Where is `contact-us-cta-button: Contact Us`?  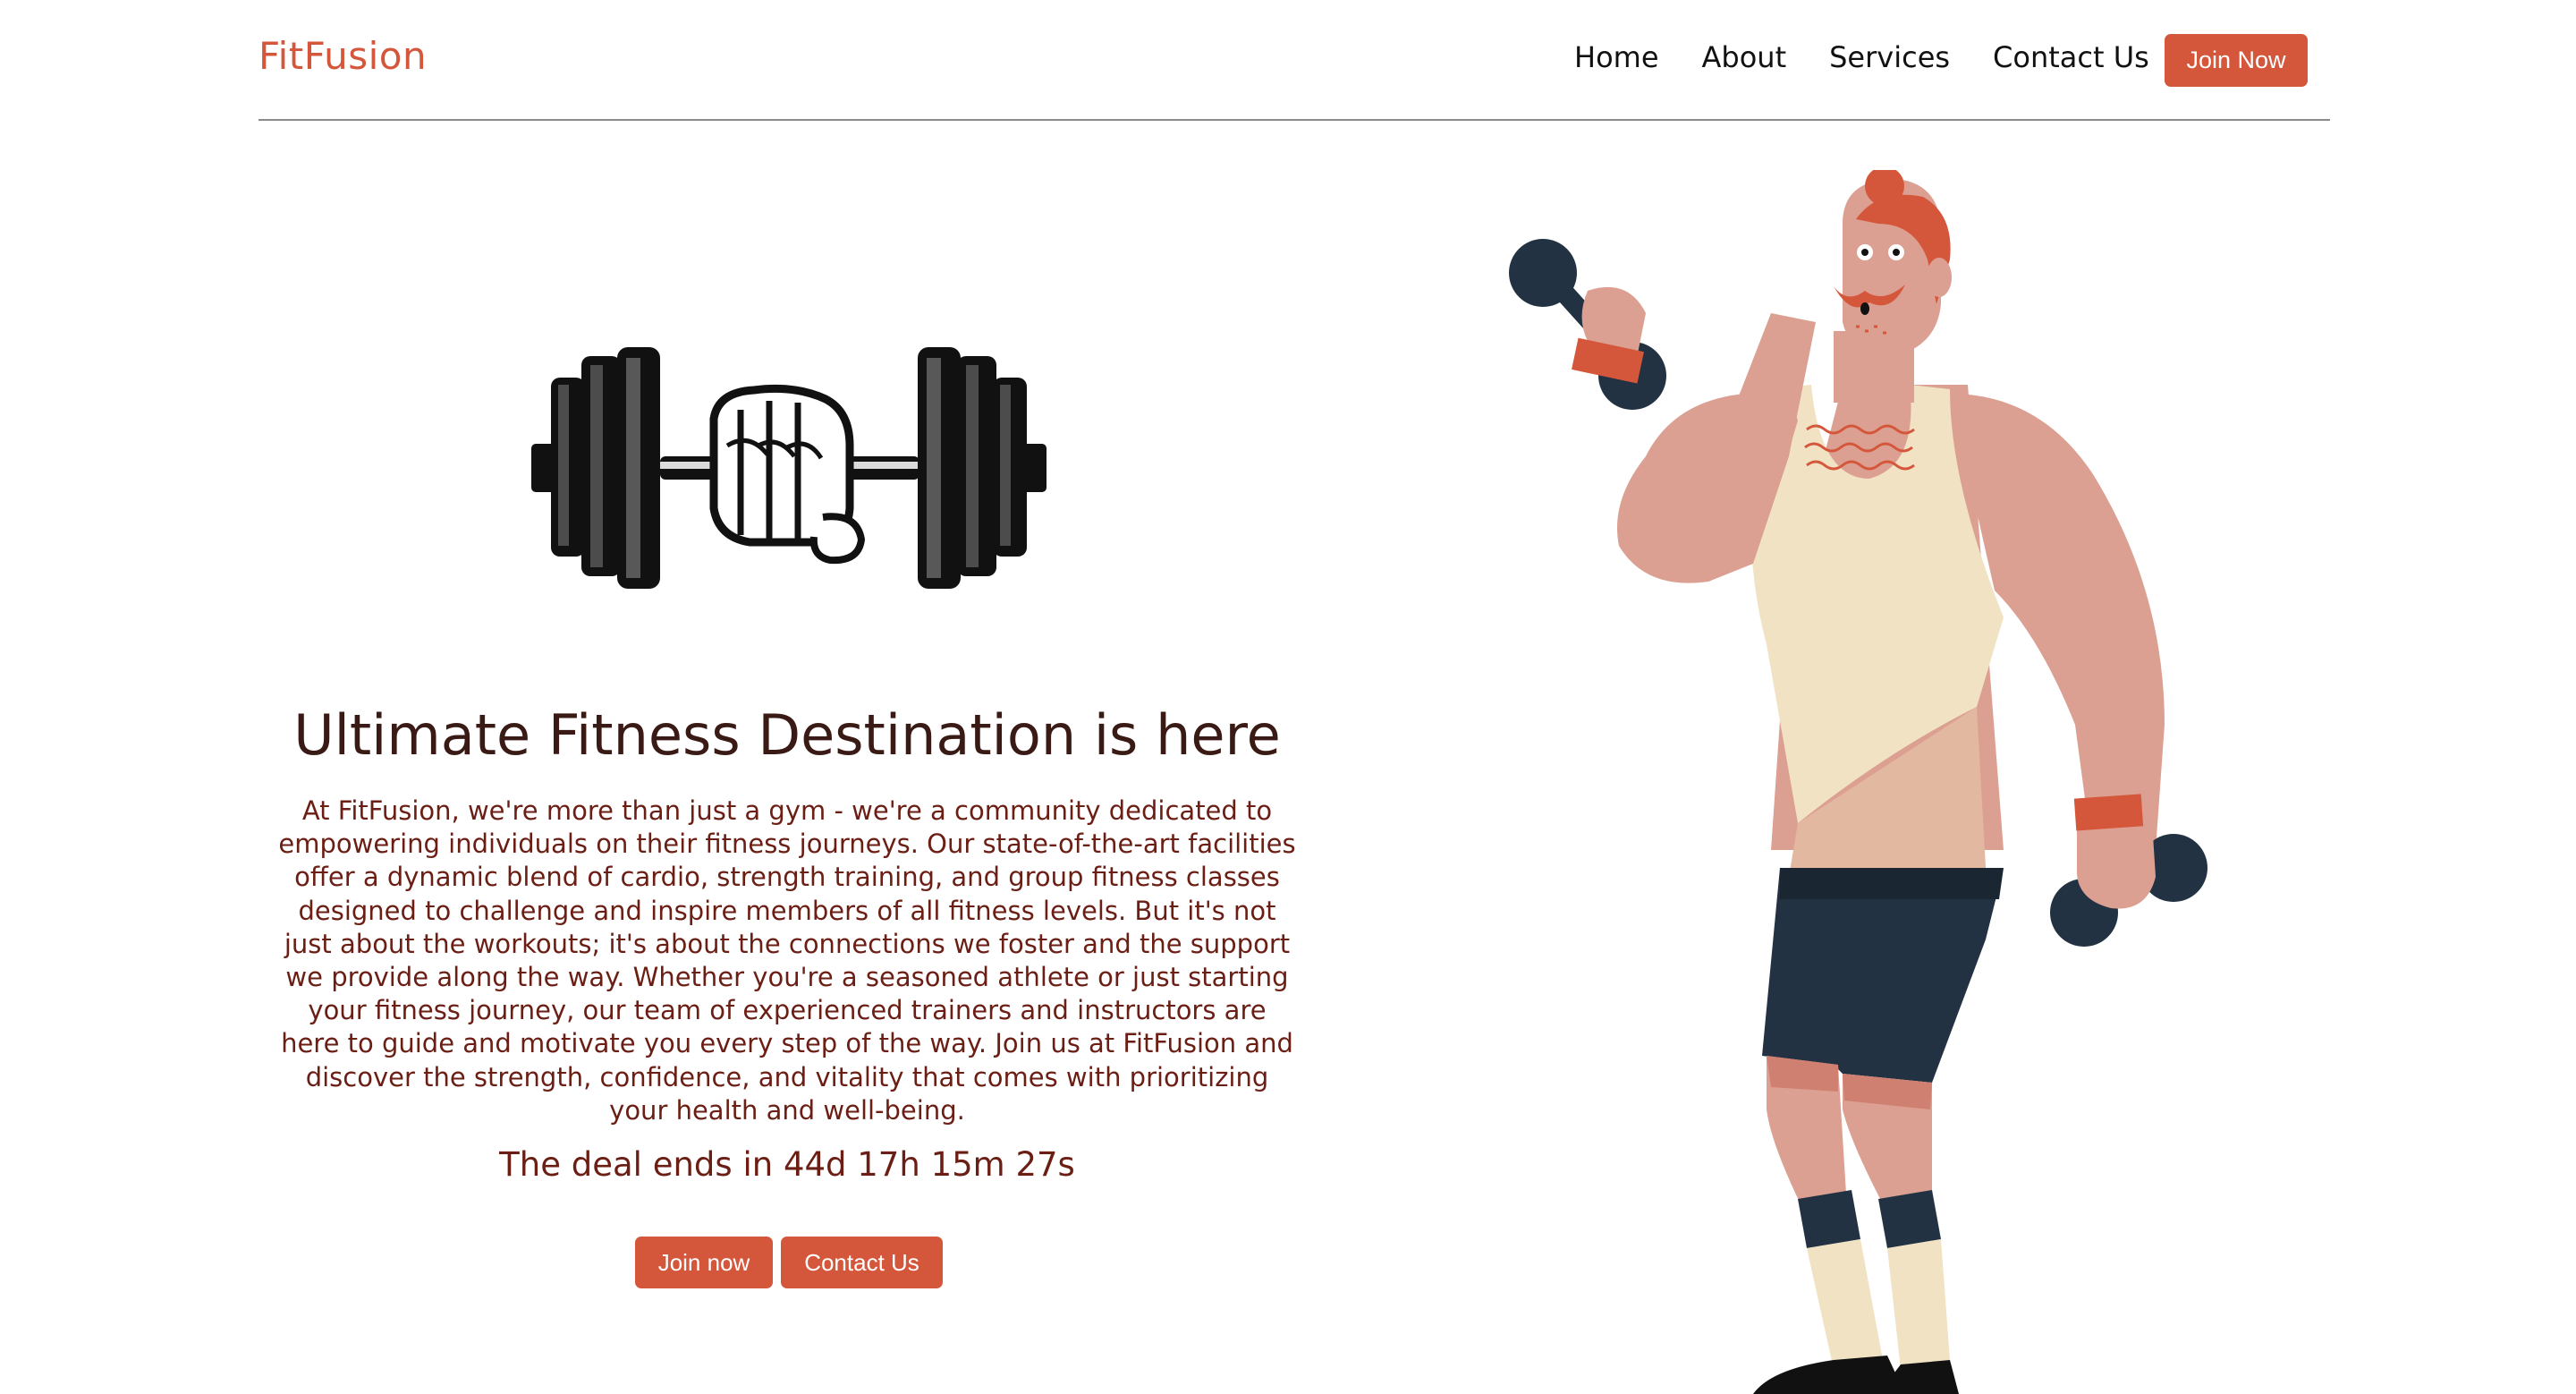
contact-us-cta-button: Contact Us is located at coordinates (862, 1262).